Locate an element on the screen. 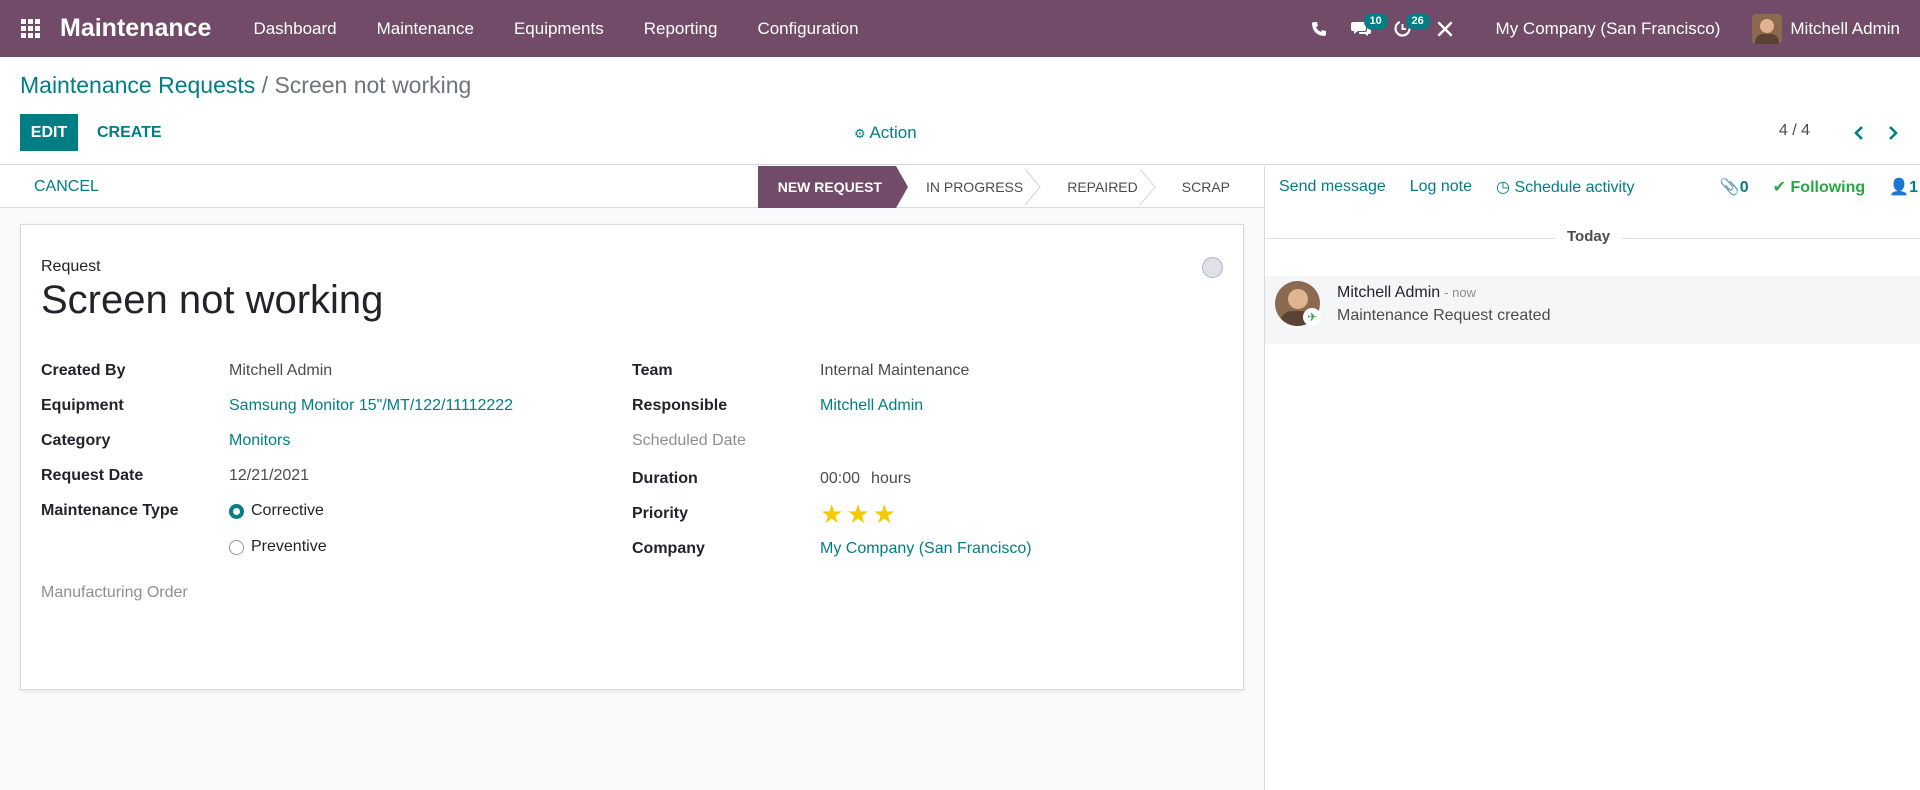  apps-menu-icon is located at coordinates (30, 28).